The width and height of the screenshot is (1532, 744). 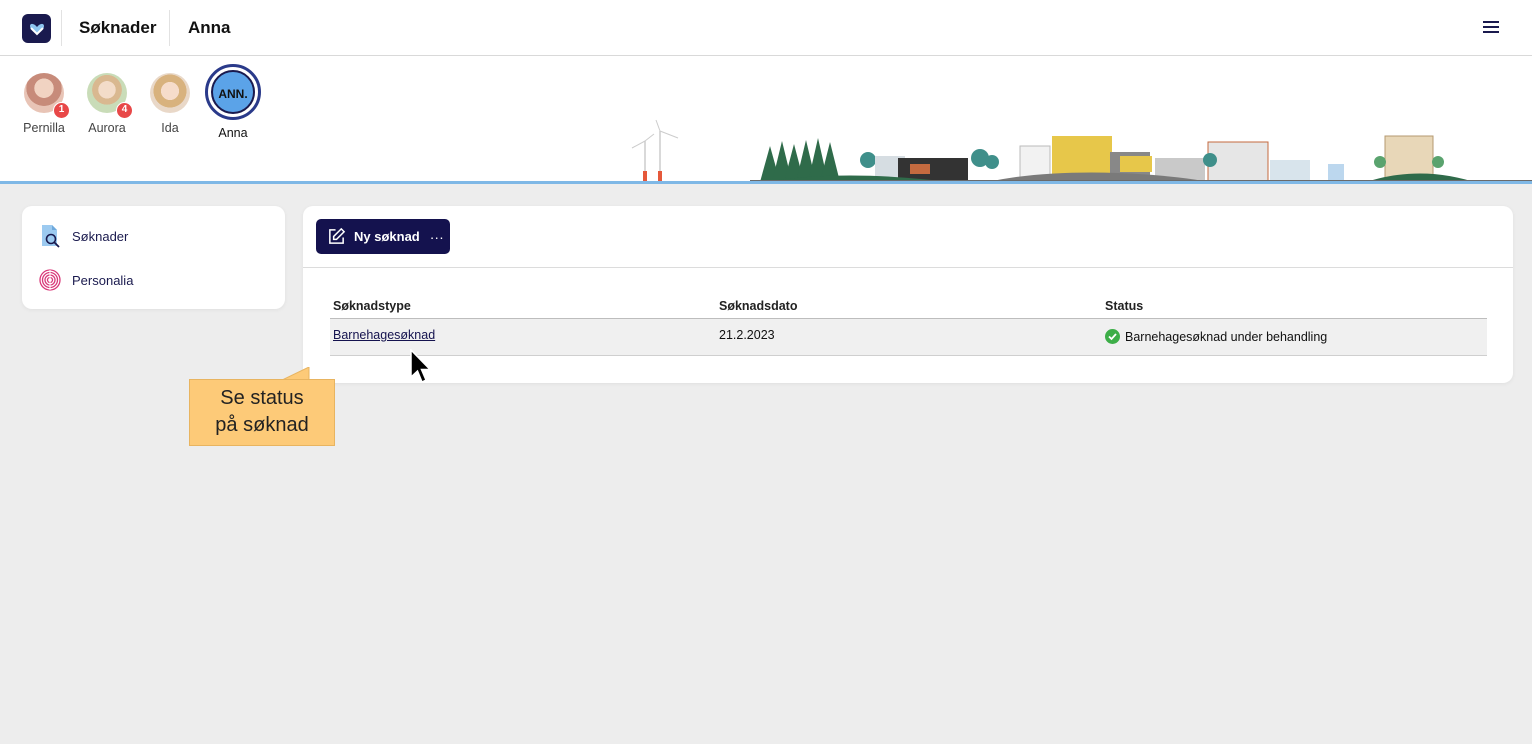 I want to click on app-title: Søknader, so click(x=117, y=28).